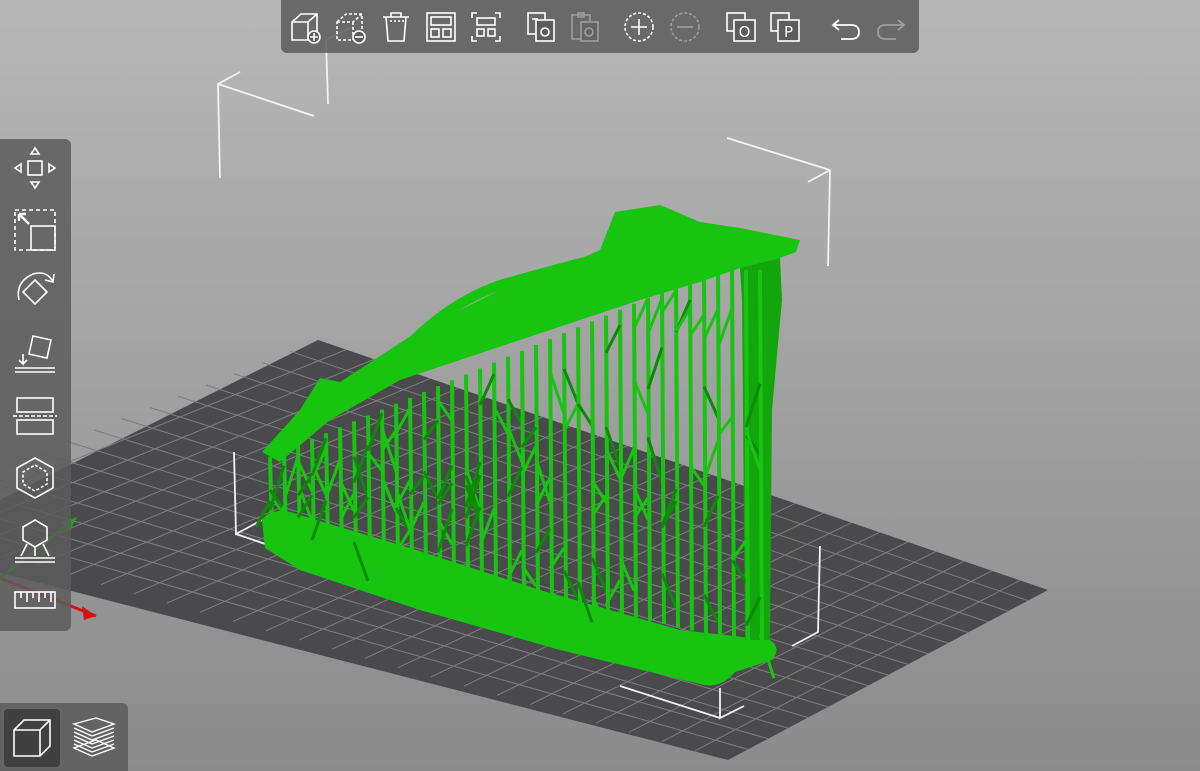  I want to click on undo-icon, so click(845, 29).